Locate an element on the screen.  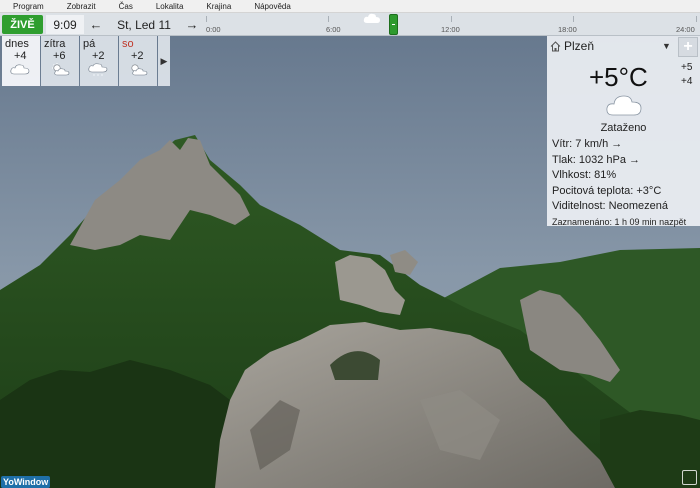
day-name: dnes is located at coordinates (17, 44).